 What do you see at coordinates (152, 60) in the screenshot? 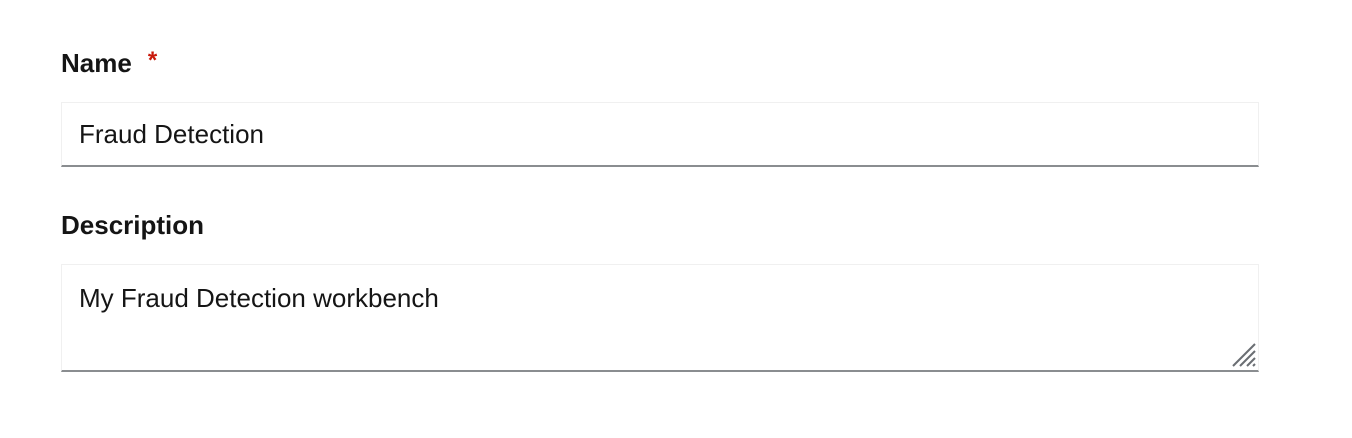
I see `required-indicator: *` at bounding box center [152, 60].